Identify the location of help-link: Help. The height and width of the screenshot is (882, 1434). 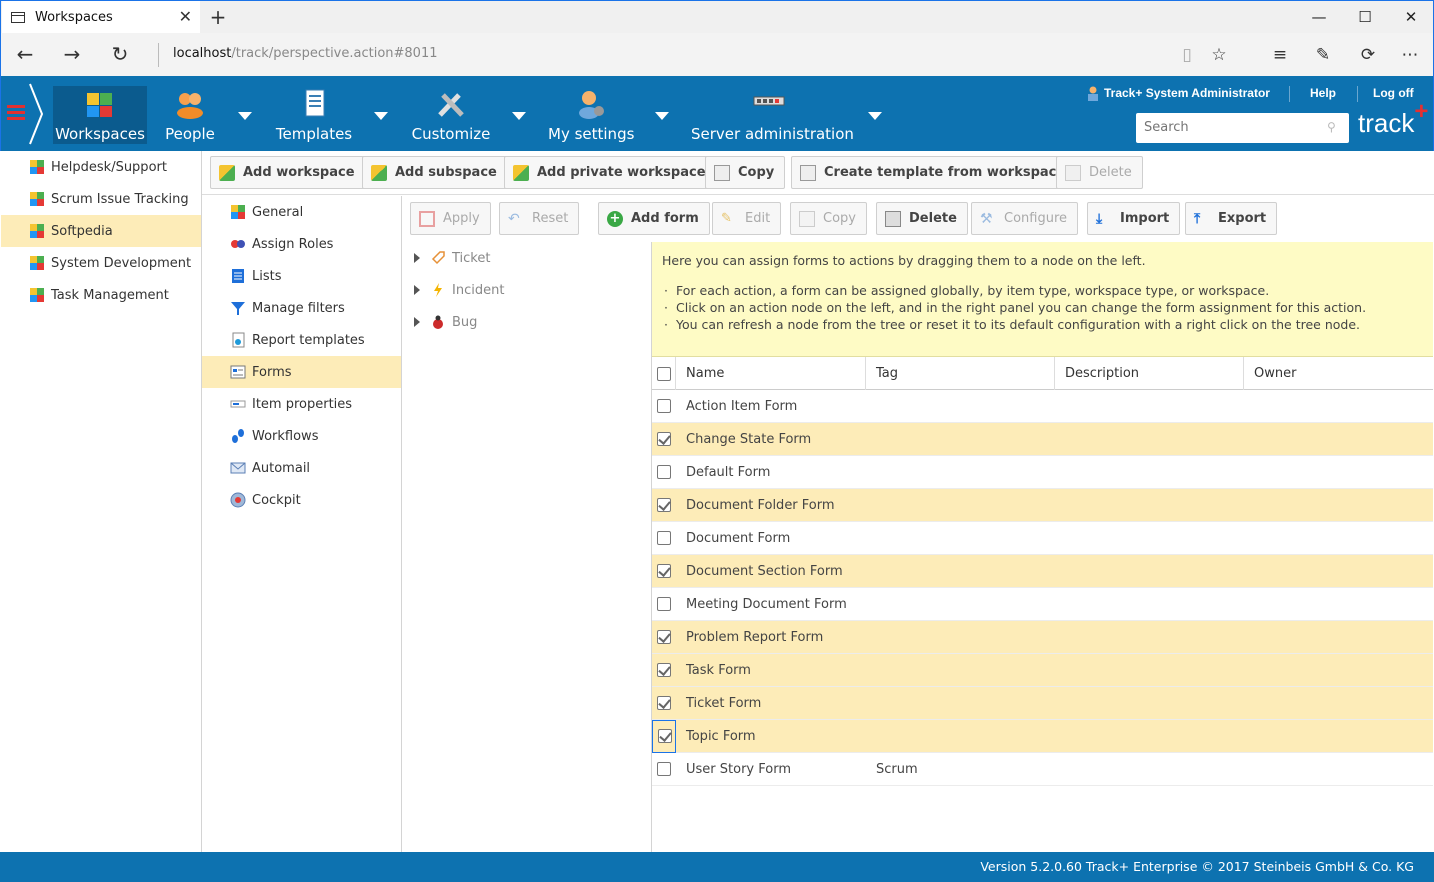
(1323, 93).